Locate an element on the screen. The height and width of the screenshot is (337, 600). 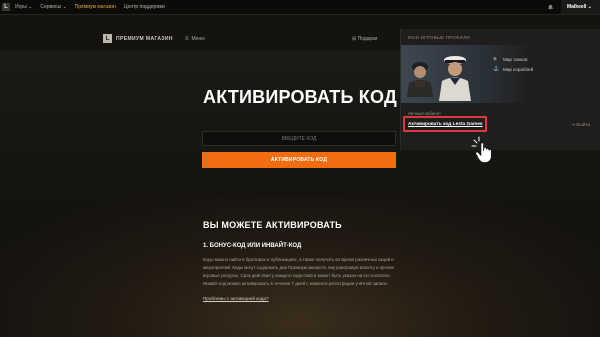
activation-help-link: Проблемы с активацией кода? is located at coordinates (236, 298).